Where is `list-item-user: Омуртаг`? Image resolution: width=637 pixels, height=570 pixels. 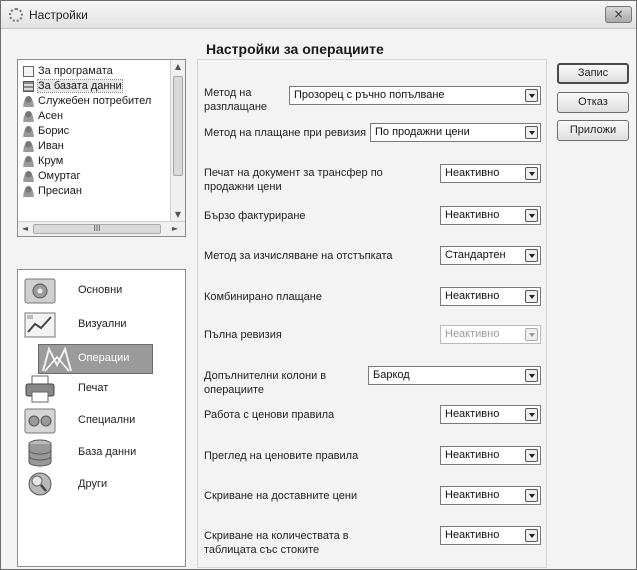 list-item-user: Омуртаг is located at coordinates (50, 176).